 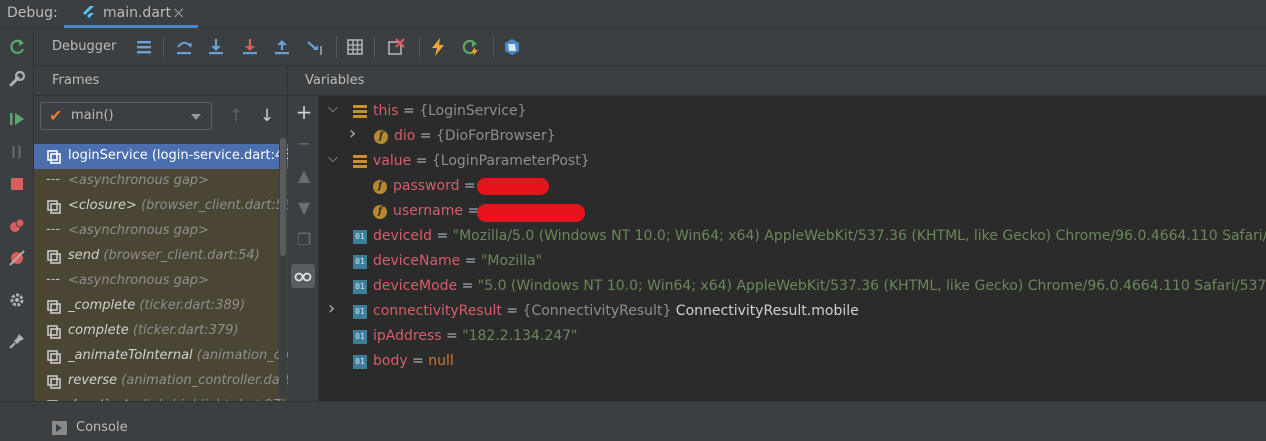 I want to click on frame-function: reverse, so click(x=93, y=380).